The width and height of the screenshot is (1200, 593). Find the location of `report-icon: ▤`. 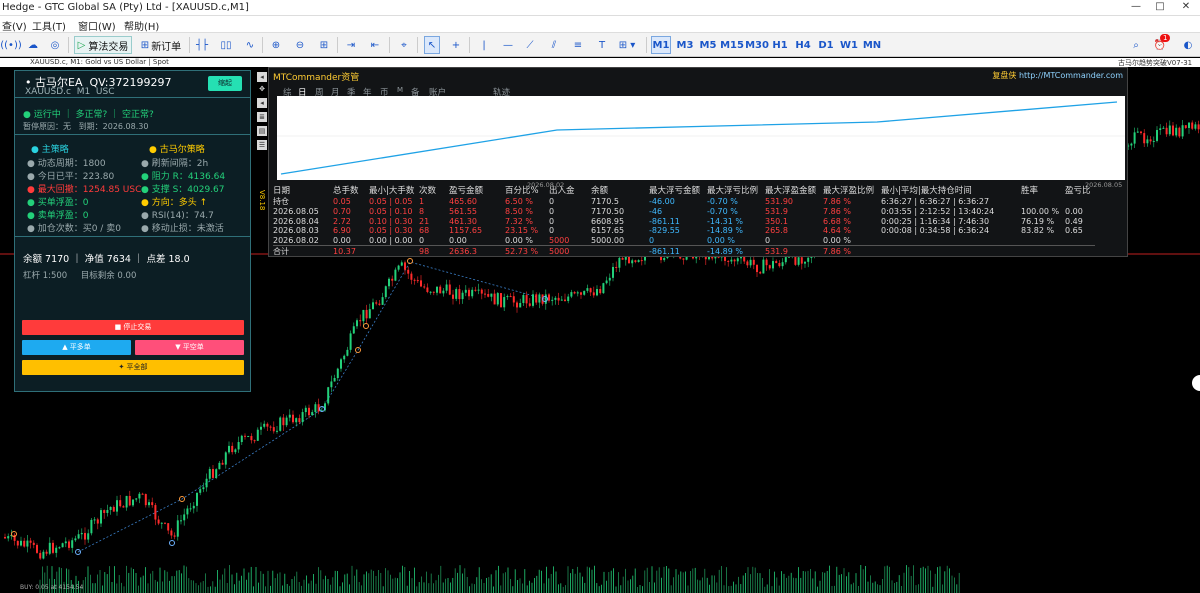

report-icon: ▤ is located at coordinates (262, 131).